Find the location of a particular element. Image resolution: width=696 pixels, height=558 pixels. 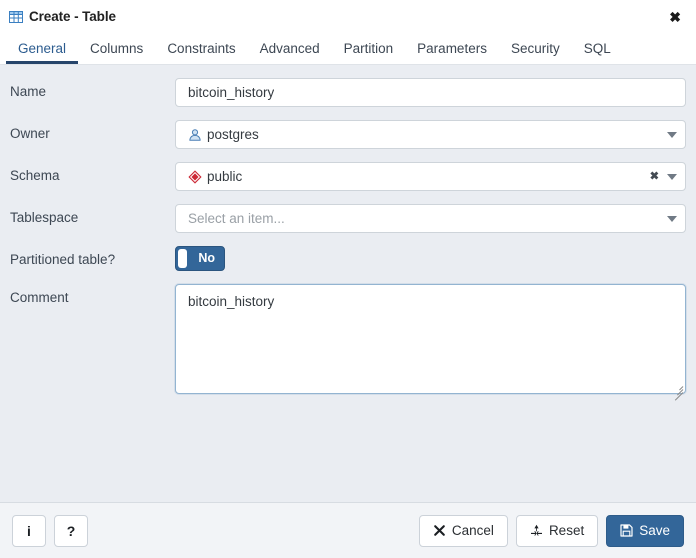

reset-button: Reset is located at coordinates (557, 530).